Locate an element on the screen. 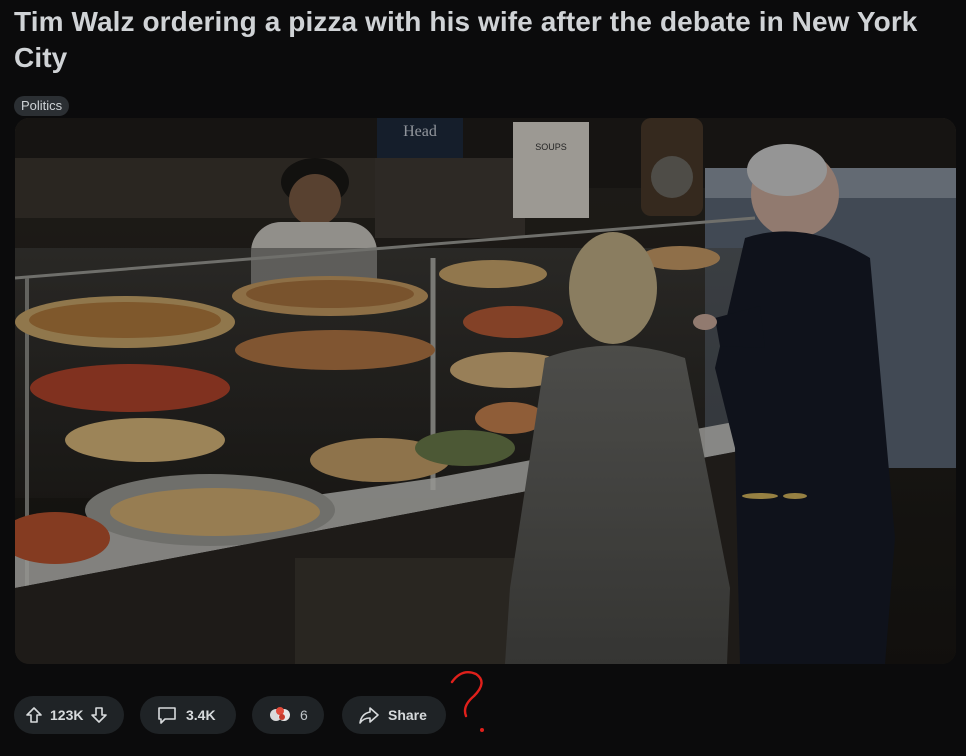 Image resolution: width=966 pixels, height=756 pixels. hand-drawn-question-mark is located at coordinates (471, 705).